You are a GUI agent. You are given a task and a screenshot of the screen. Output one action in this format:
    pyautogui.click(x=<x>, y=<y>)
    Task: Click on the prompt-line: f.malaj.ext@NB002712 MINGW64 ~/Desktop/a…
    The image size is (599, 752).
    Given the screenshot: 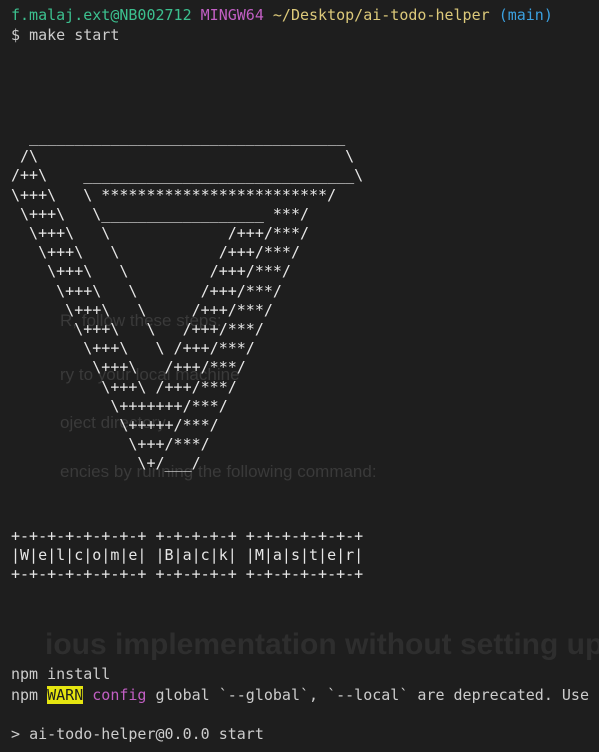 What is the action you would take?
    pyautogui.click(x=282, y=15)
    